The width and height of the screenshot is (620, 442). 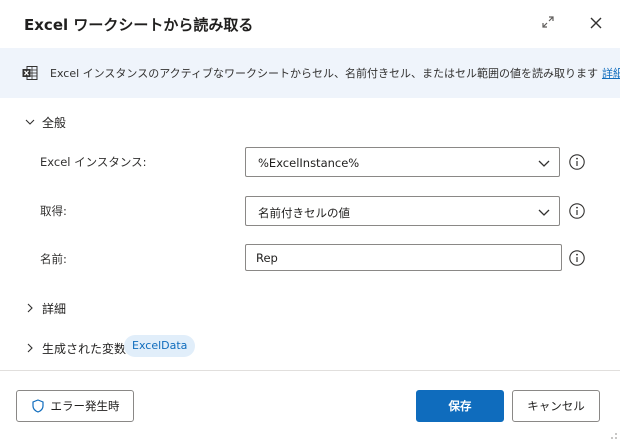 What do you see at coordinates (54, 309) in the screenshot?
I see `section-advanced-label: 詳細` at bounding box center [54, 309].